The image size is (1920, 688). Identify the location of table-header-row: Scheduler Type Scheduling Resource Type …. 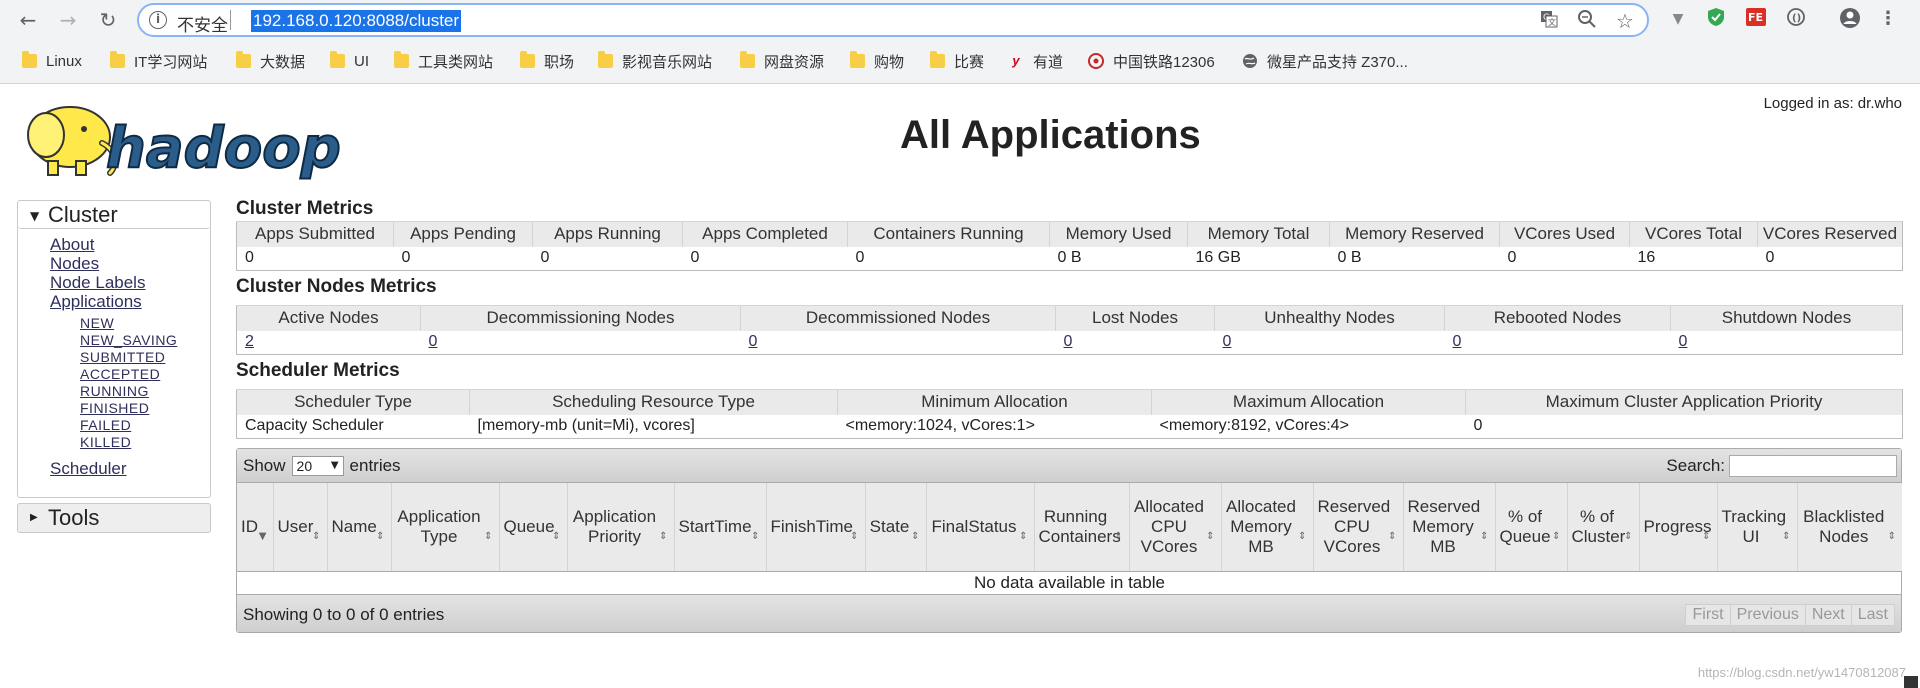
(1069, 402).